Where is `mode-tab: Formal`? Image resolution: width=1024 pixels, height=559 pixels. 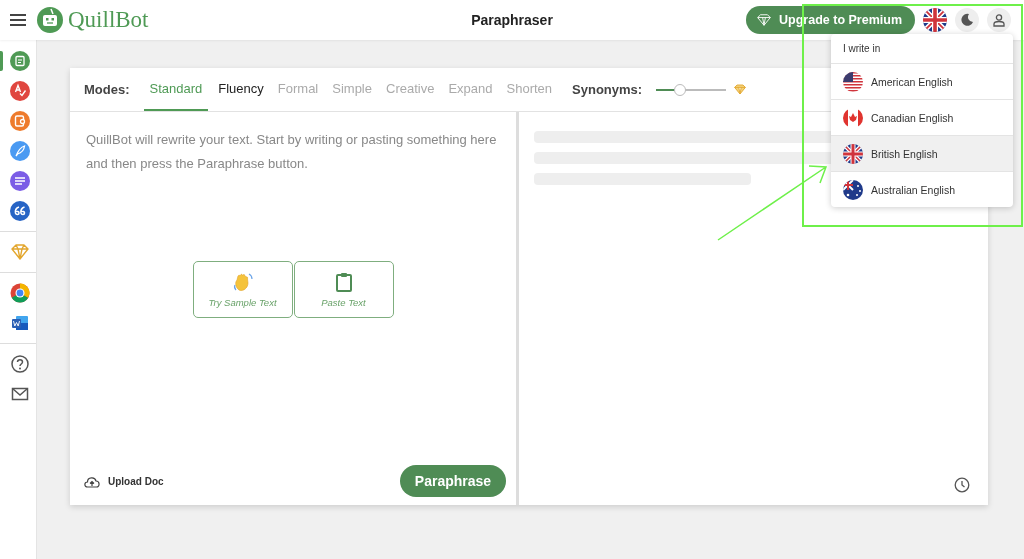 mode-tab: Formal is located at coordinates (298, 89).